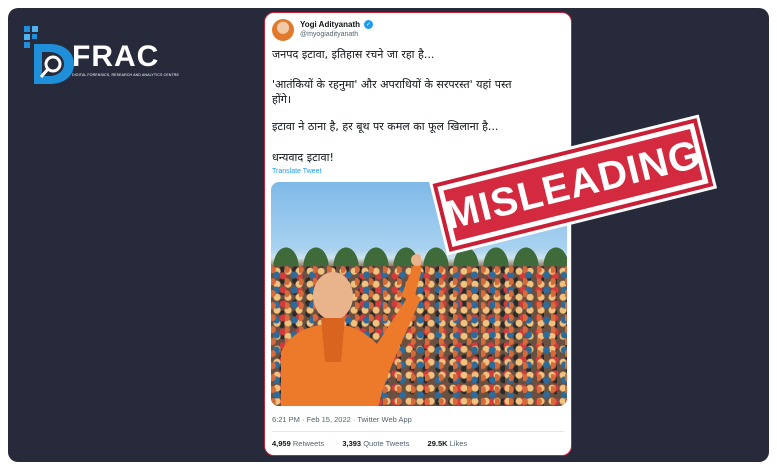  What do you see at coordinates (351, 443) in the screenshot?
I see `quotes-count: 3,393` at bounding box center [351, 443].